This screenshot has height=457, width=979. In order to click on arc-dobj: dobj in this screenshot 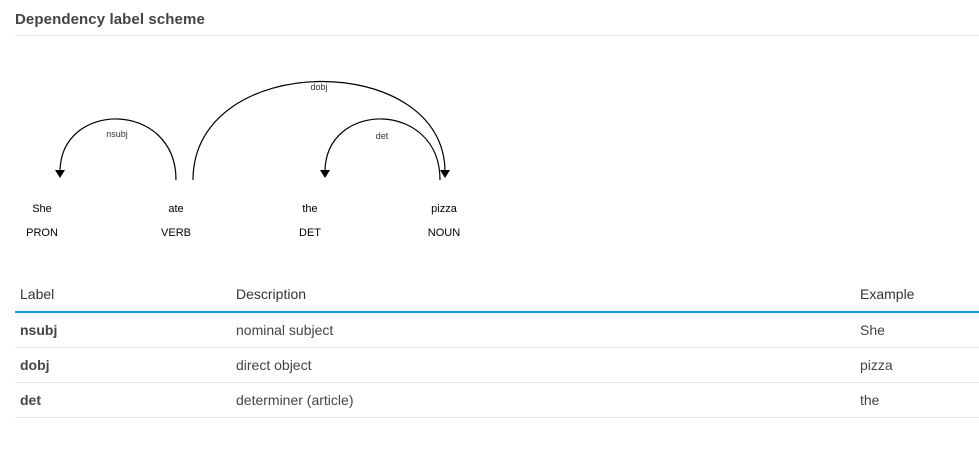, I will do `click(321, 130)`.